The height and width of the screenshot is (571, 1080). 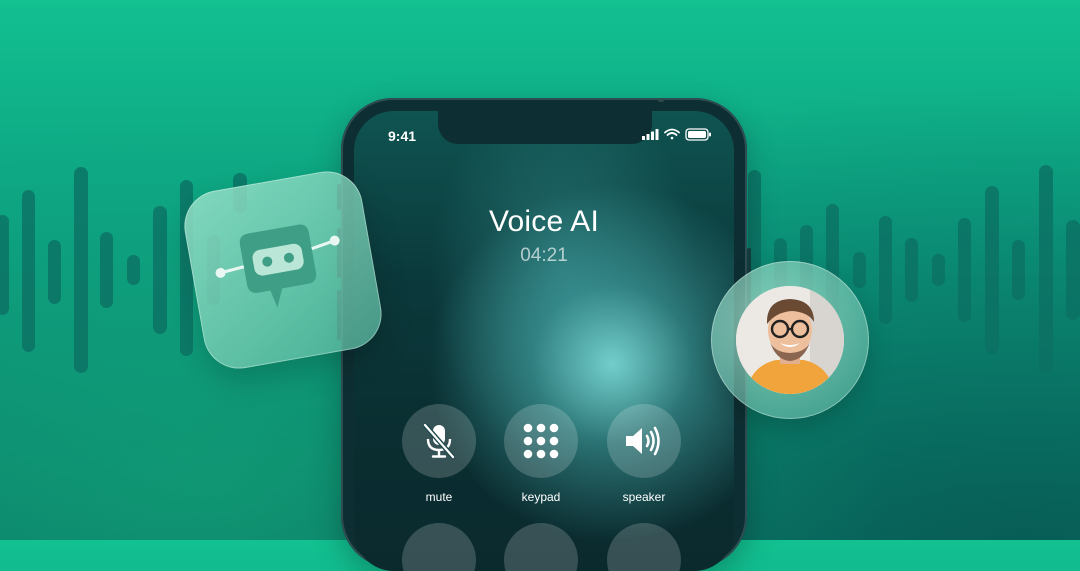 I want to click on call-duration: 04:21, so click(x=544, y=255).